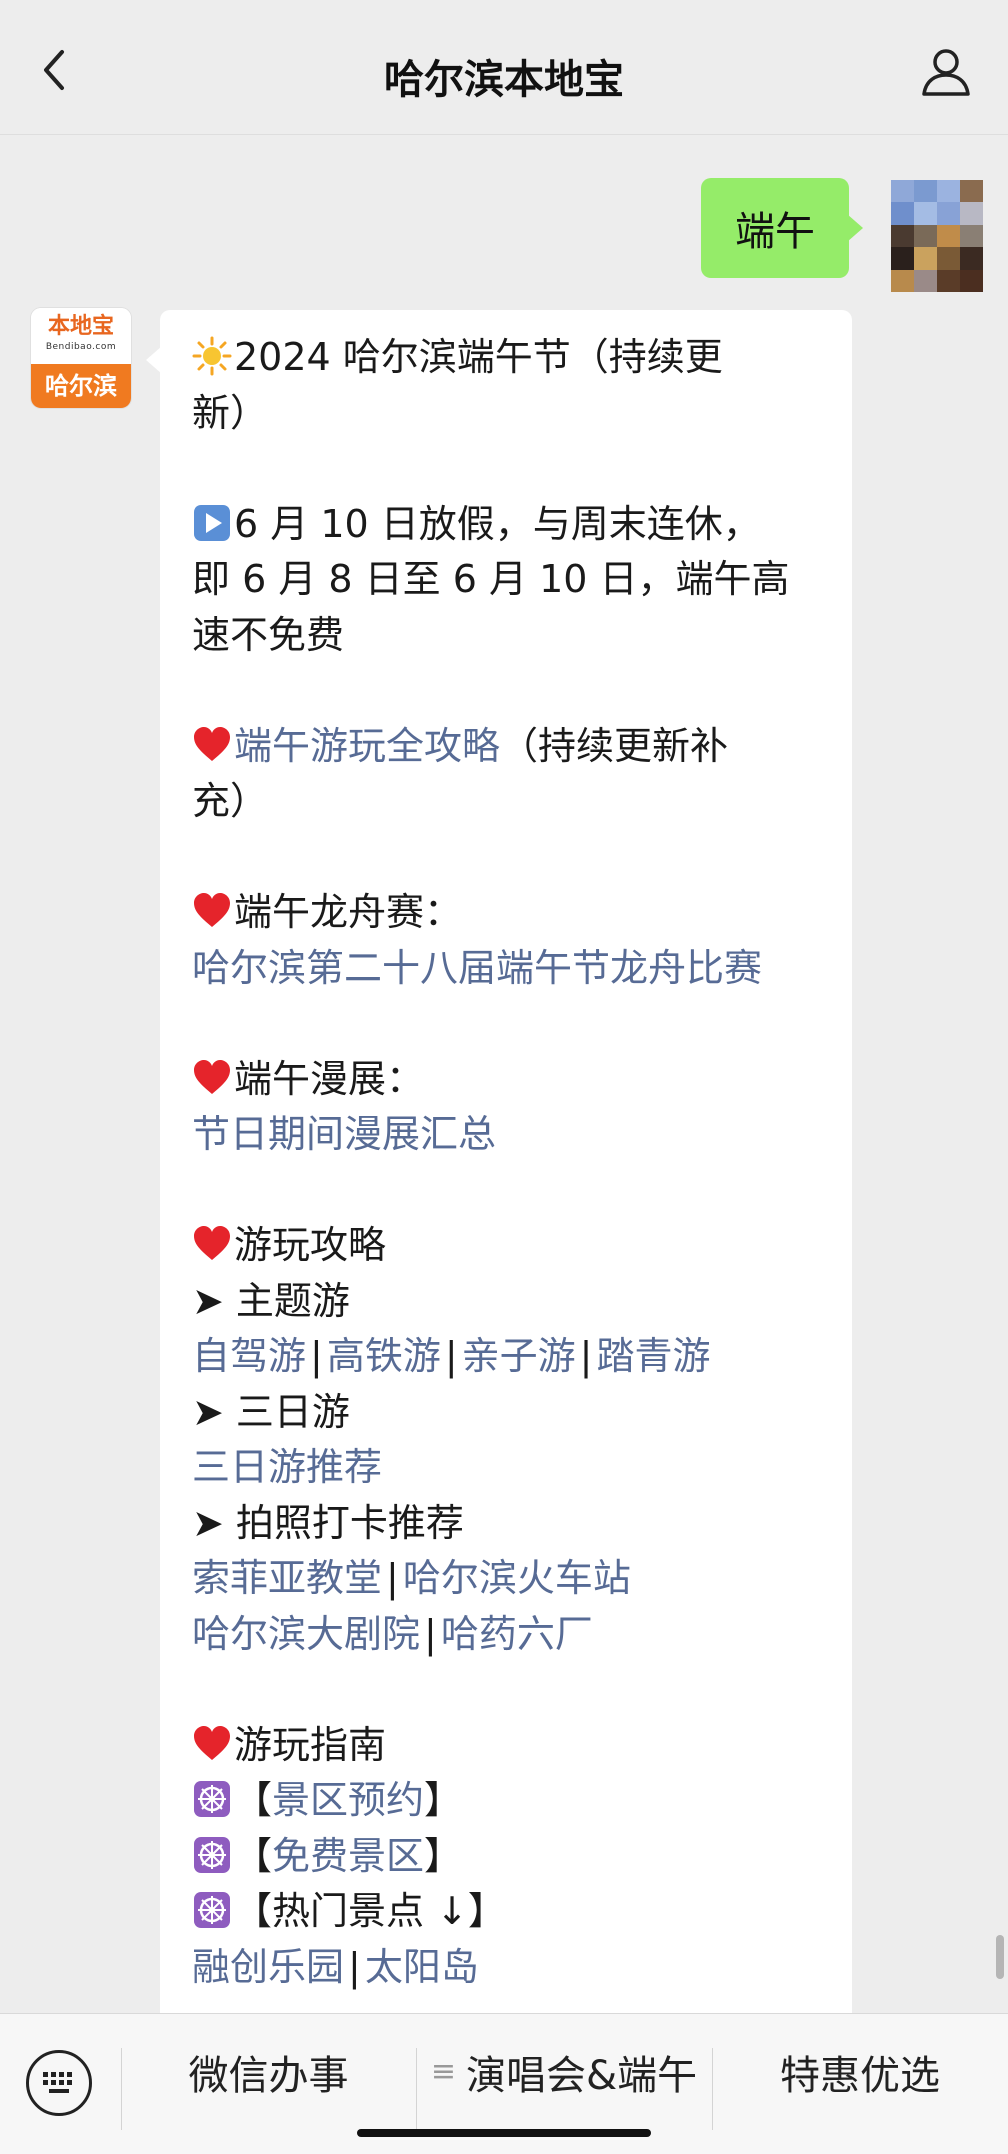 Image resolution: width=1008 pixels, height=2154 pixels. I want to click on theme-title: ➤ 主题游, so click(271, 1300).